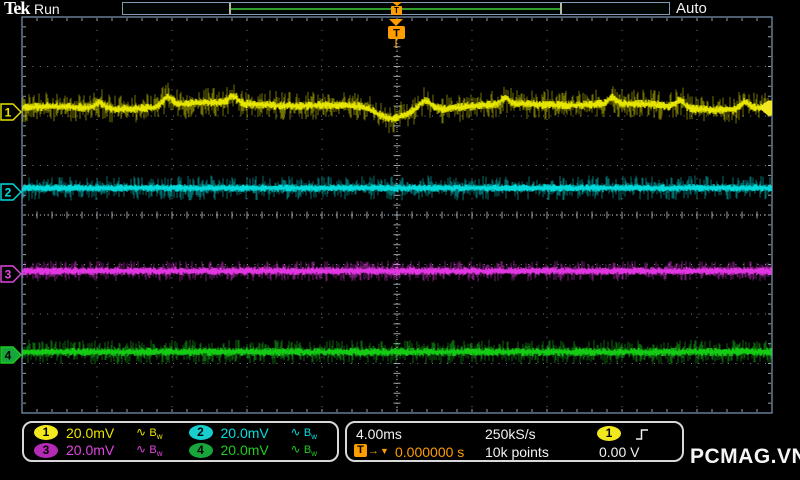 Image resolution: width=800 pixels, height=480 pixels. What do you see at coordinates (244, 432) in the screenshot?
I see `channel-2-scale-readout: 20.0mV` at bounding box center [244, 432].